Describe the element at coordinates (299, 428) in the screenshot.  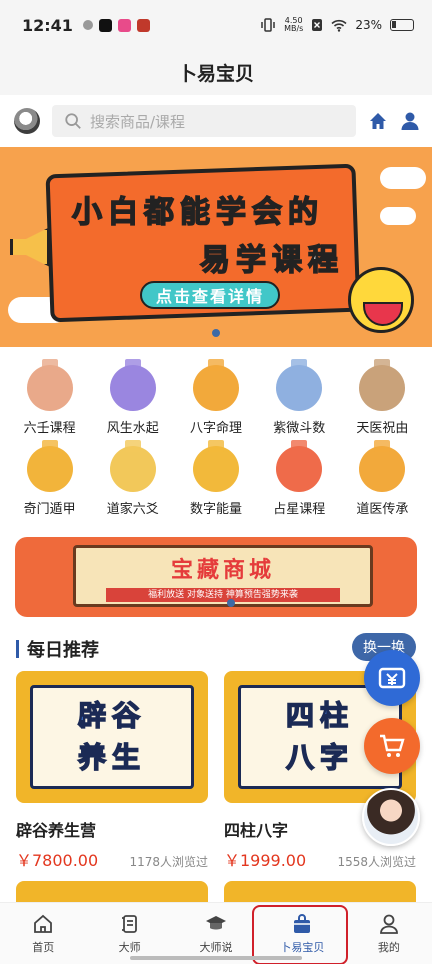
I see `category-label: 紫微斗数` at that location.